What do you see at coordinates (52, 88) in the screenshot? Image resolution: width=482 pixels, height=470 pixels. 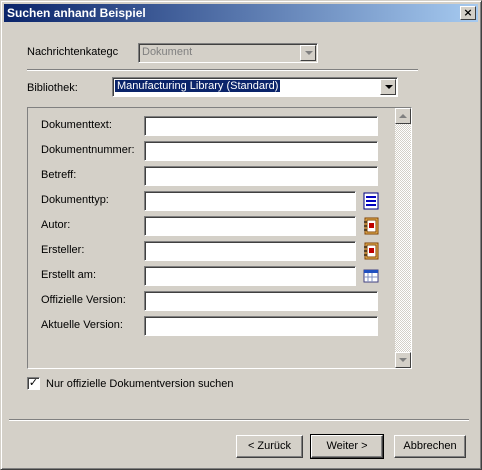 I see `library-label: Bibliothek:` at bounding box center [52, 88].